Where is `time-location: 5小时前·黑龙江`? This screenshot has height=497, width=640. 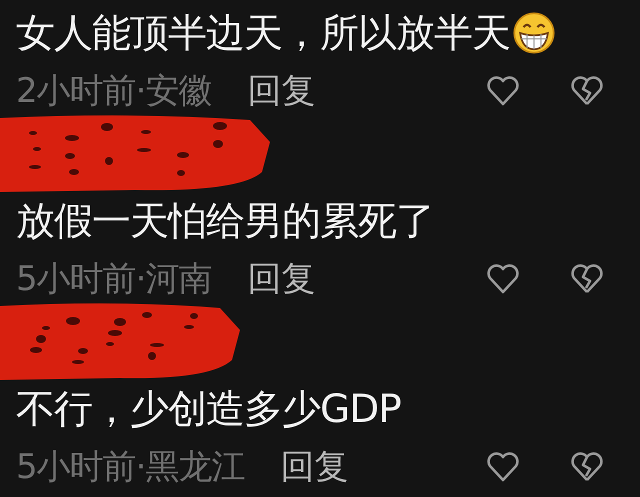 time-location: 5小时前·黑龙江 is located at coordinates (130, 467).